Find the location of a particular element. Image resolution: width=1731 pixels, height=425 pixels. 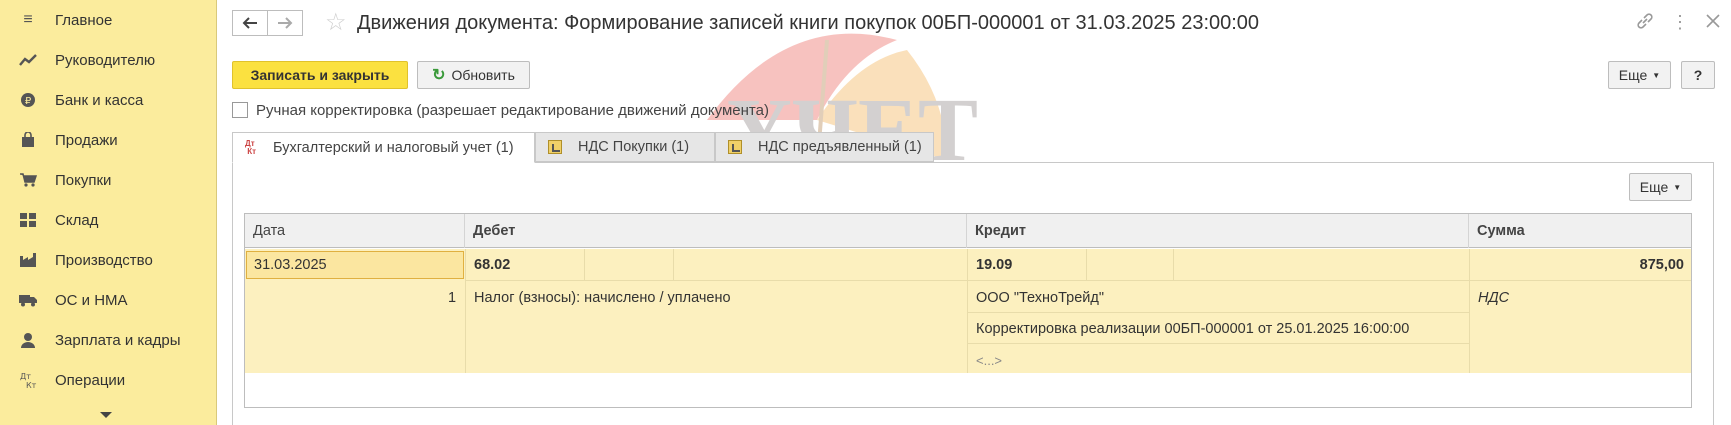

sidebar-item-warehouse: Склад is located at coordinates (108, 220).